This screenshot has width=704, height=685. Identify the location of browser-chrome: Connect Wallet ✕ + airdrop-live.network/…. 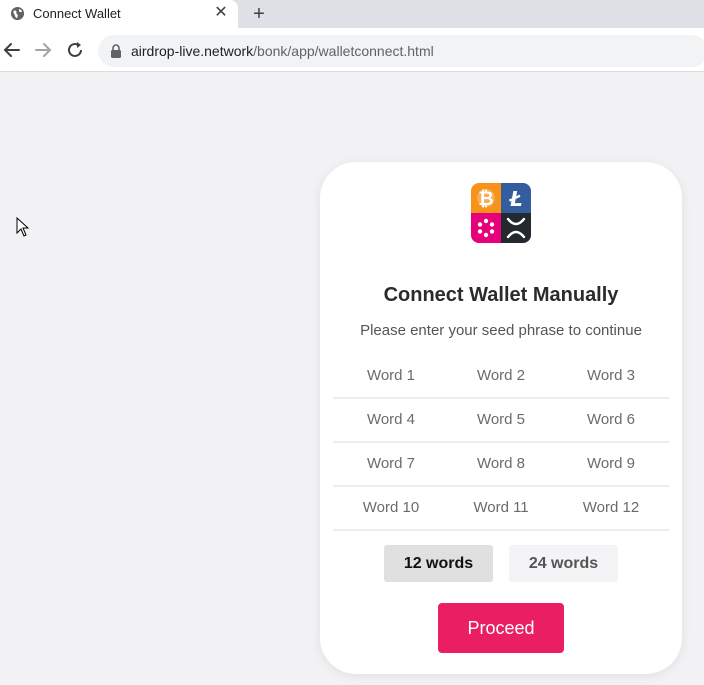
(352, 36).